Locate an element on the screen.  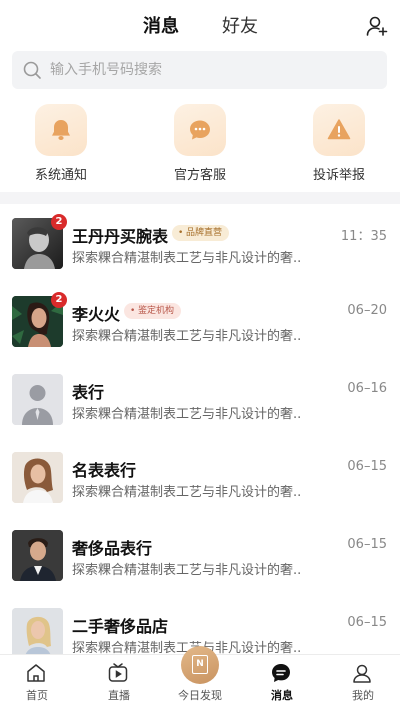
tab-label: 直播 is located at coordinates (119, 695).